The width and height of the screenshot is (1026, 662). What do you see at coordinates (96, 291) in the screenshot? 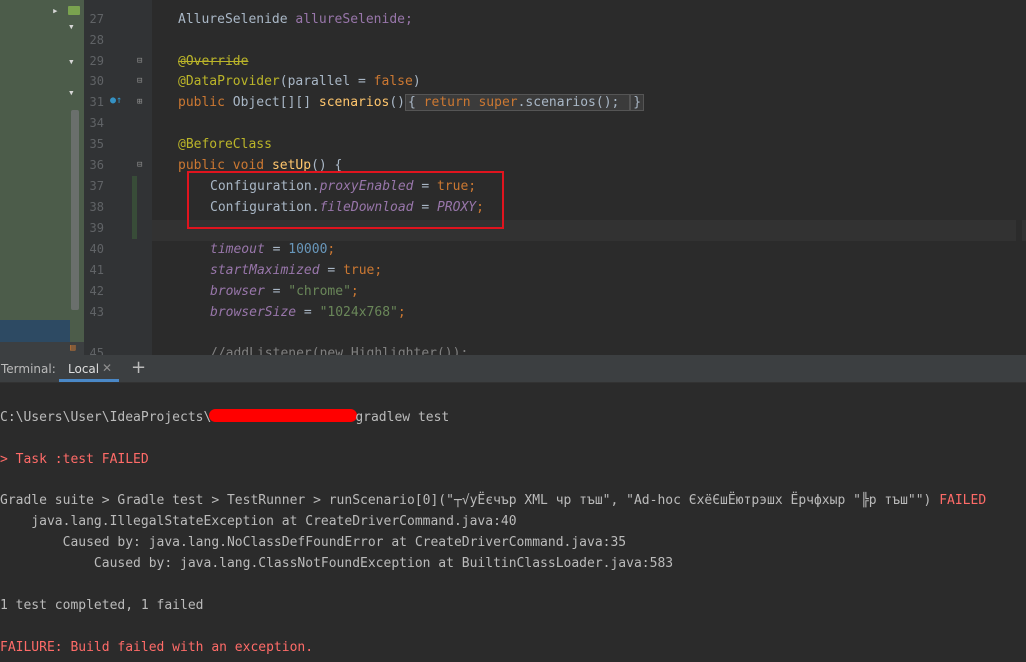
I see `line-number: 42` at bounding box center [96, 291].